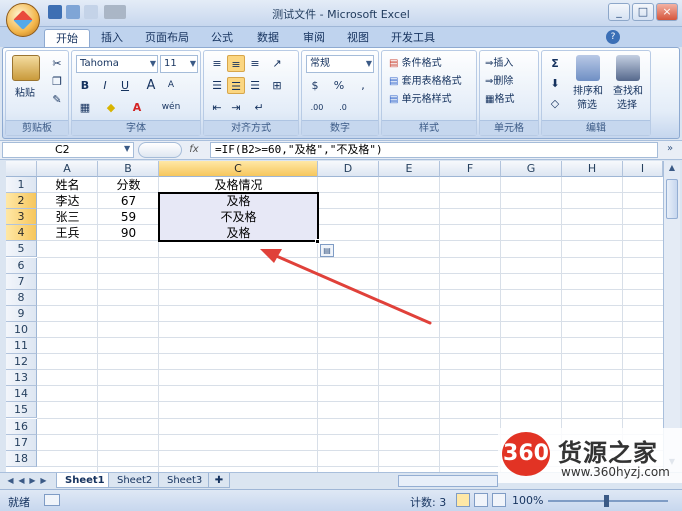 The image size is (682, 511). What do you see at coordinates (555, 103) in the screenshot?
I see `clear-icon: ◇` at bounding box center [555, 103].